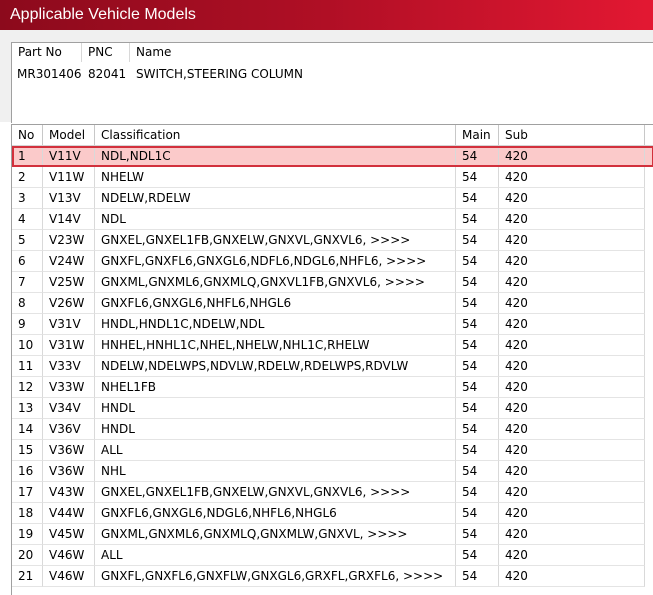 The height and width of the screenshot is (595, 653). What do you see at coordinates (27, 282) in the screenshot?
I see `cell-no: 7` at bounding box center [27, 282].